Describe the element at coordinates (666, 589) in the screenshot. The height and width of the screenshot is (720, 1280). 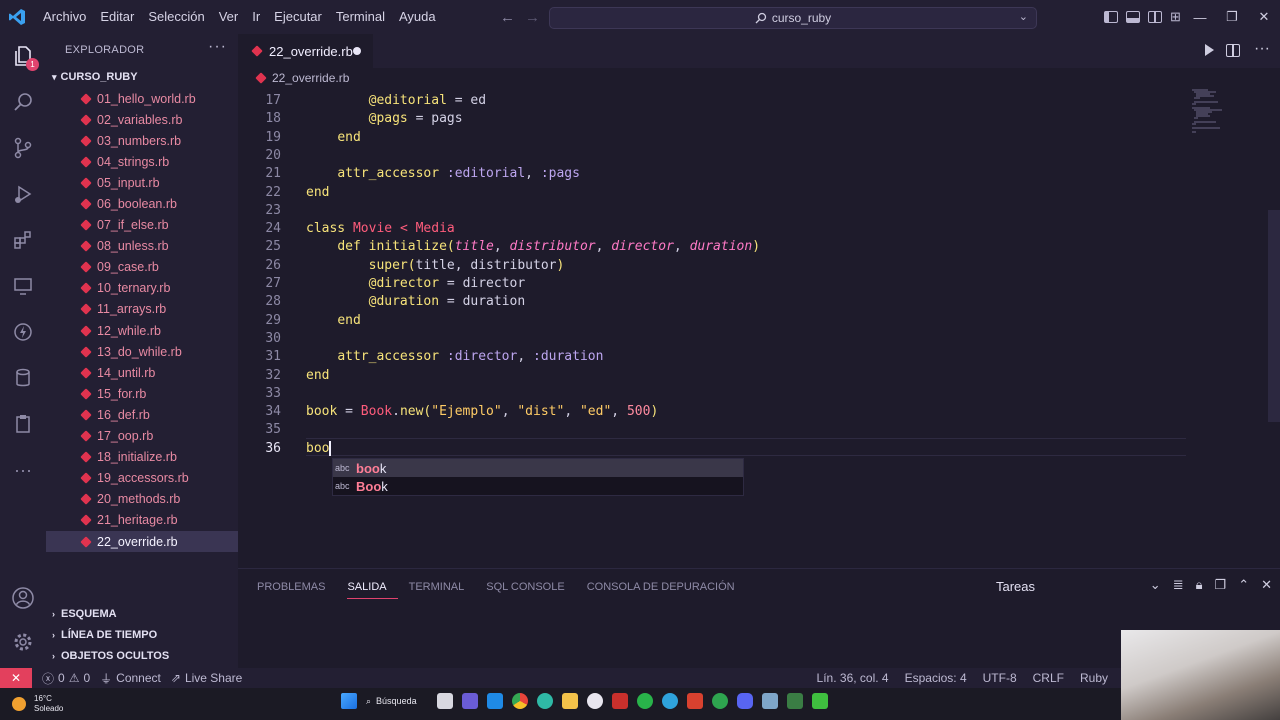
I see `tab-consola-depuracion: CONSOLA DE DEPURACIÓN` at that location.